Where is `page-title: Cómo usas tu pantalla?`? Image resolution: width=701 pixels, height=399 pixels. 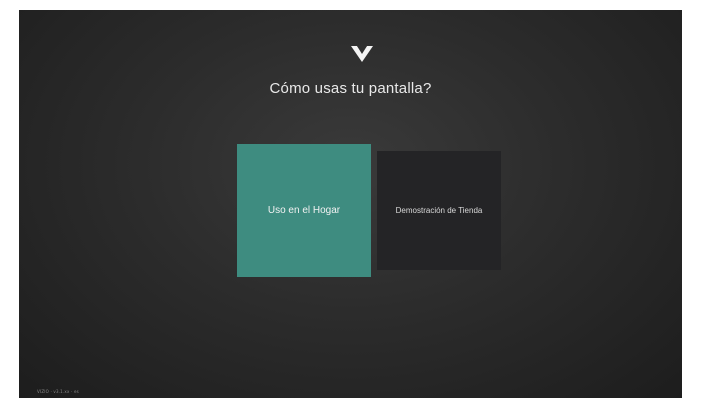 page-title: Cómo usas tu pantalla? is located at coordinates (350, 88).